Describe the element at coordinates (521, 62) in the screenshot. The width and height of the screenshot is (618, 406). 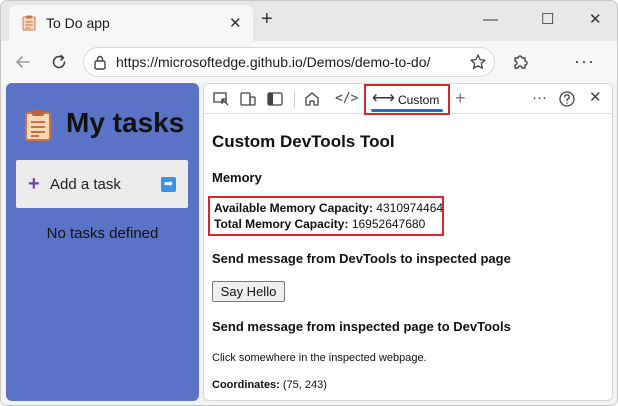
I see `extensions-icon` at that location.